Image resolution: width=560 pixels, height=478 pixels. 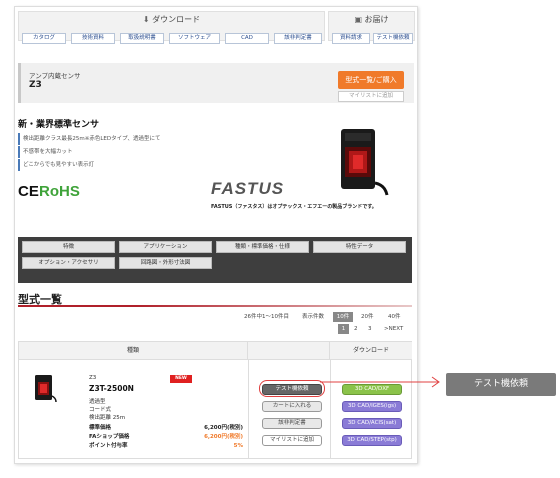 What do you see at coordinates (393, 329) in the screenshot?
I see `next-page-link: >NEXT` at bounding box center [393, 329].